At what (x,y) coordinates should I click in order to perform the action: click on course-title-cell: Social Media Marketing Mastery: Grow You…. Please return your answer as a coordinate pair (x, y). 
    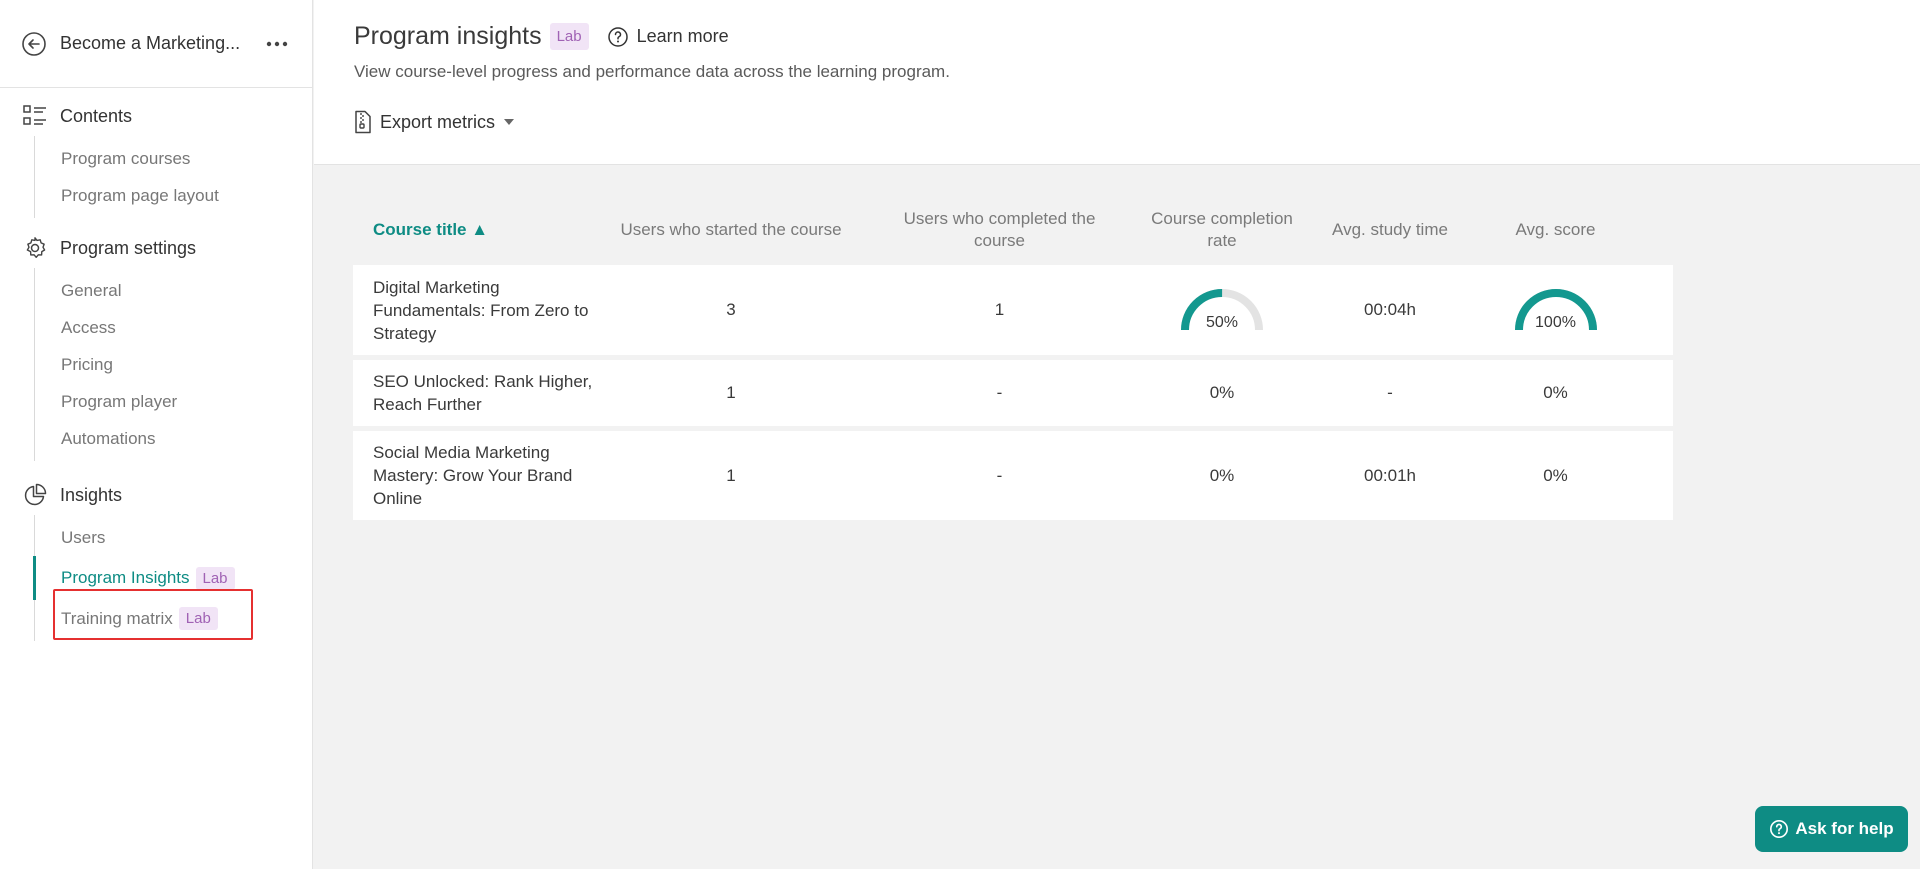
    Looking at the image, I should click on (473, 475).